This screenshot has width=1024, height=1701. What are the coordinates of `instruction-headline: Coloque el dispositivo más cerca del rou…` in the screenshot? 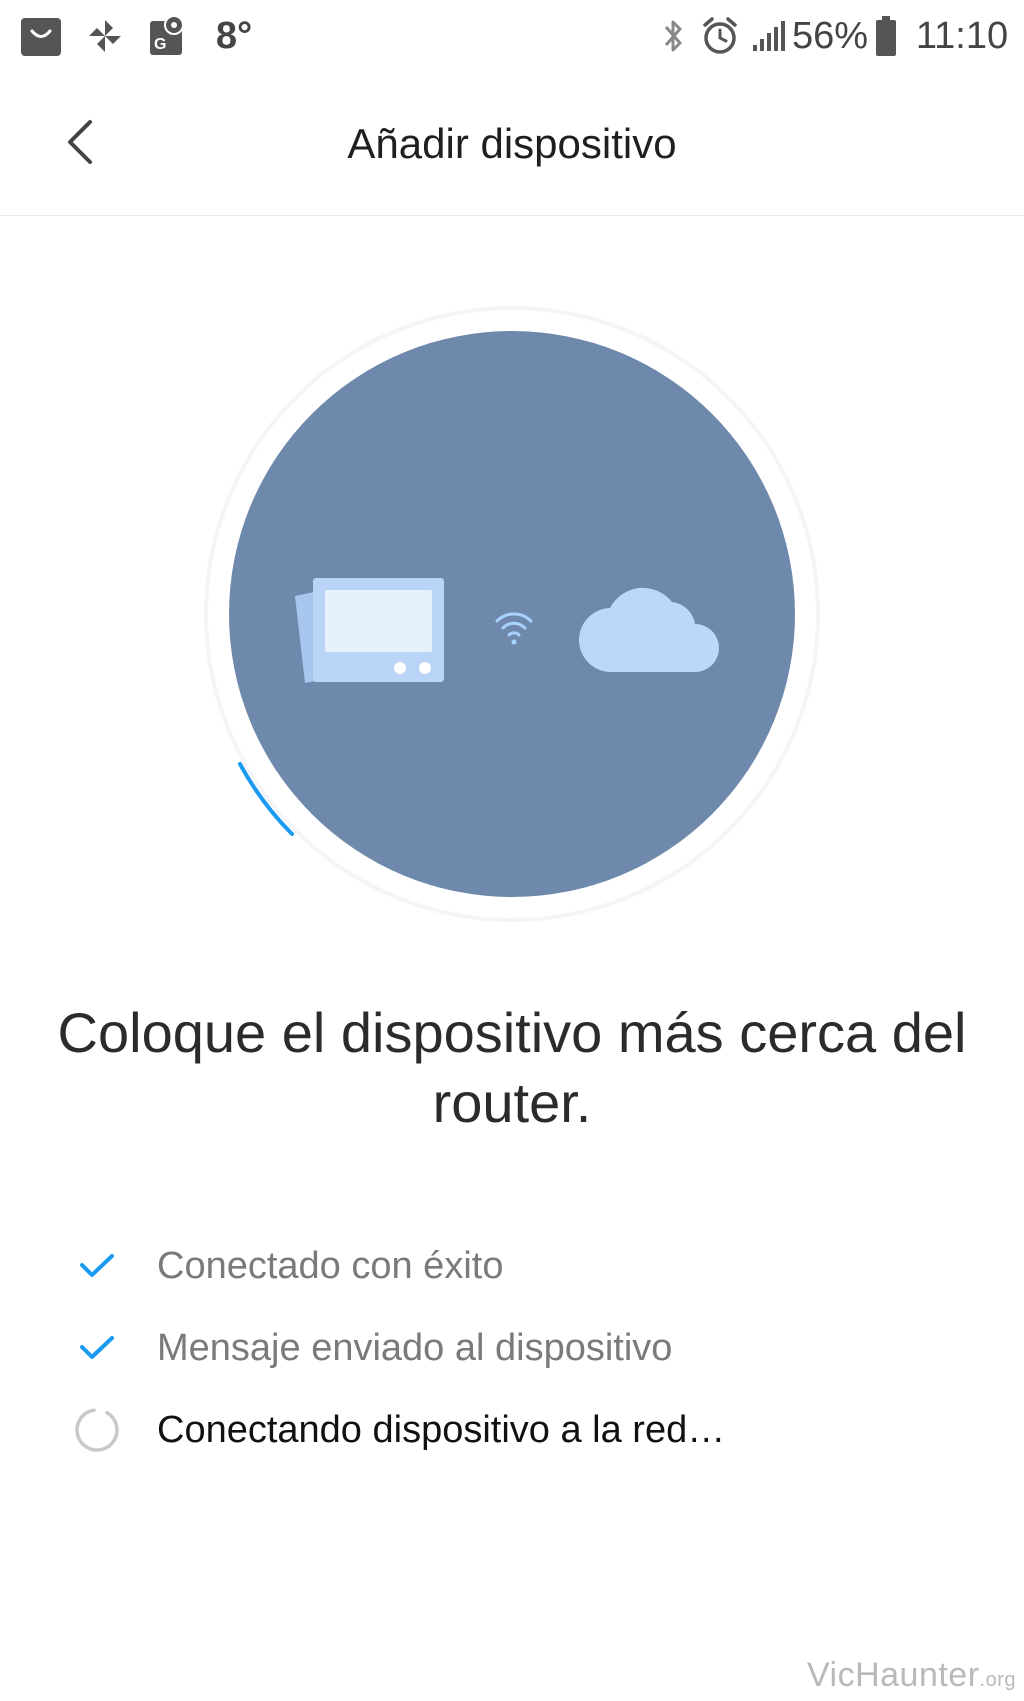 It's located at (512, 1067).